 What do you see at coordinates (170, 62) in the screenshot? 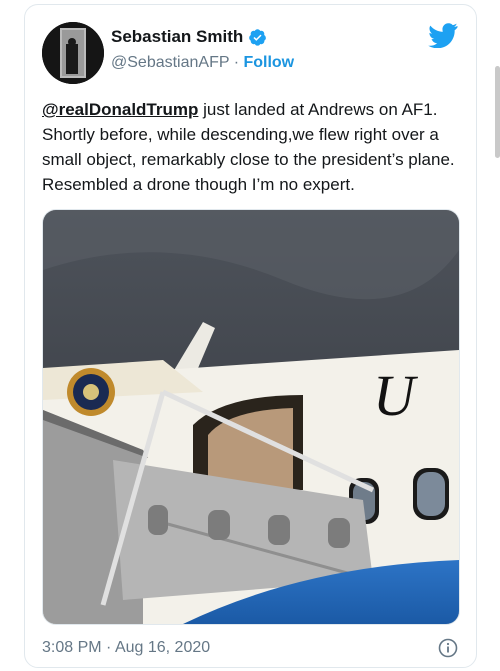
I see `author-handle: @SebastianAFP` at bounding box center [170, 62].